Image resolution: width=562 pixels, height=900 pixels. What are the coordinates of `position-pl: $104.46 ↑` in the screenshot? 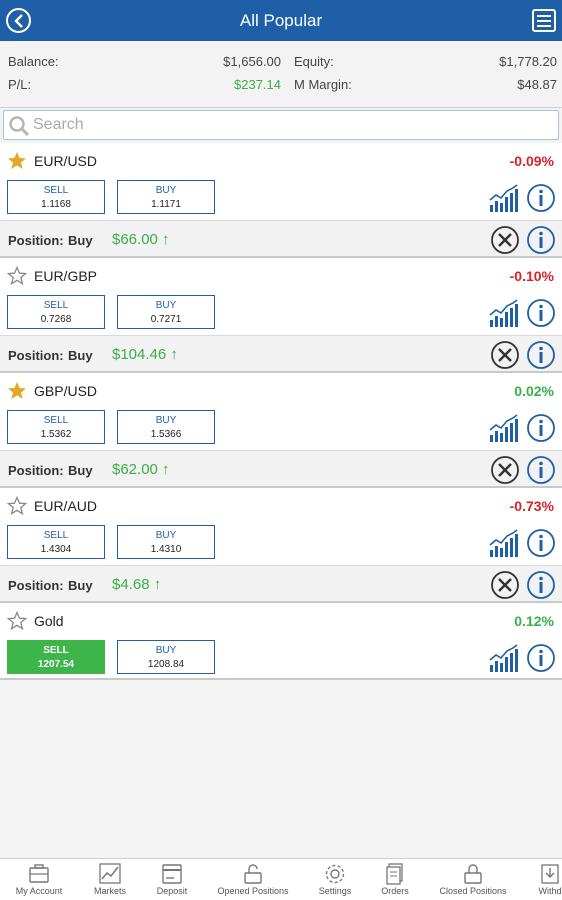 It's located at (145, 354).